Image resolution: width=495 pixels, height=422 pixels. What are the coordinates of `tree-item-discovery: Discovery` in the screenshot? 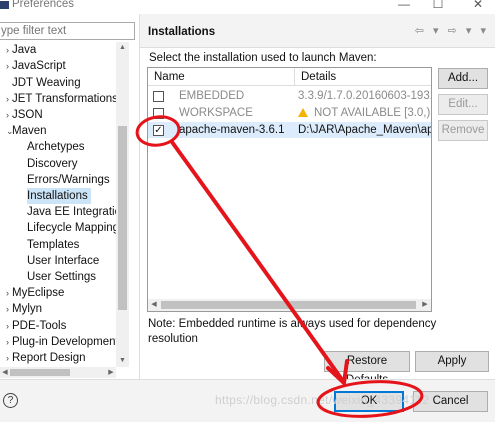 It's located at (52, 164).